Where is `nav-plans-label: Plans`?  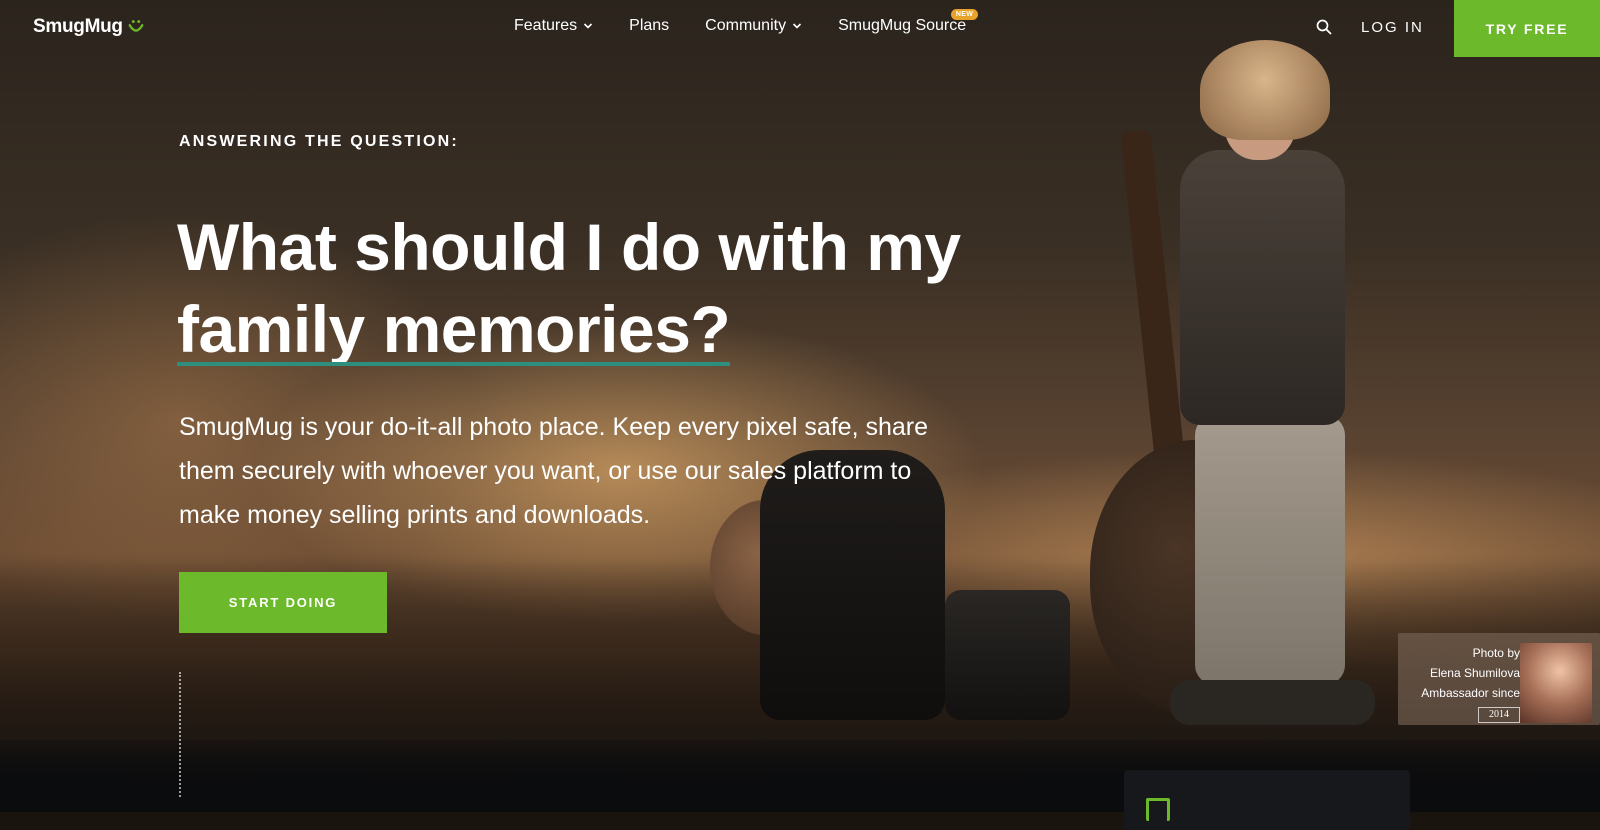
nav-plans-label: Plans is located at coordinates (649, 25).